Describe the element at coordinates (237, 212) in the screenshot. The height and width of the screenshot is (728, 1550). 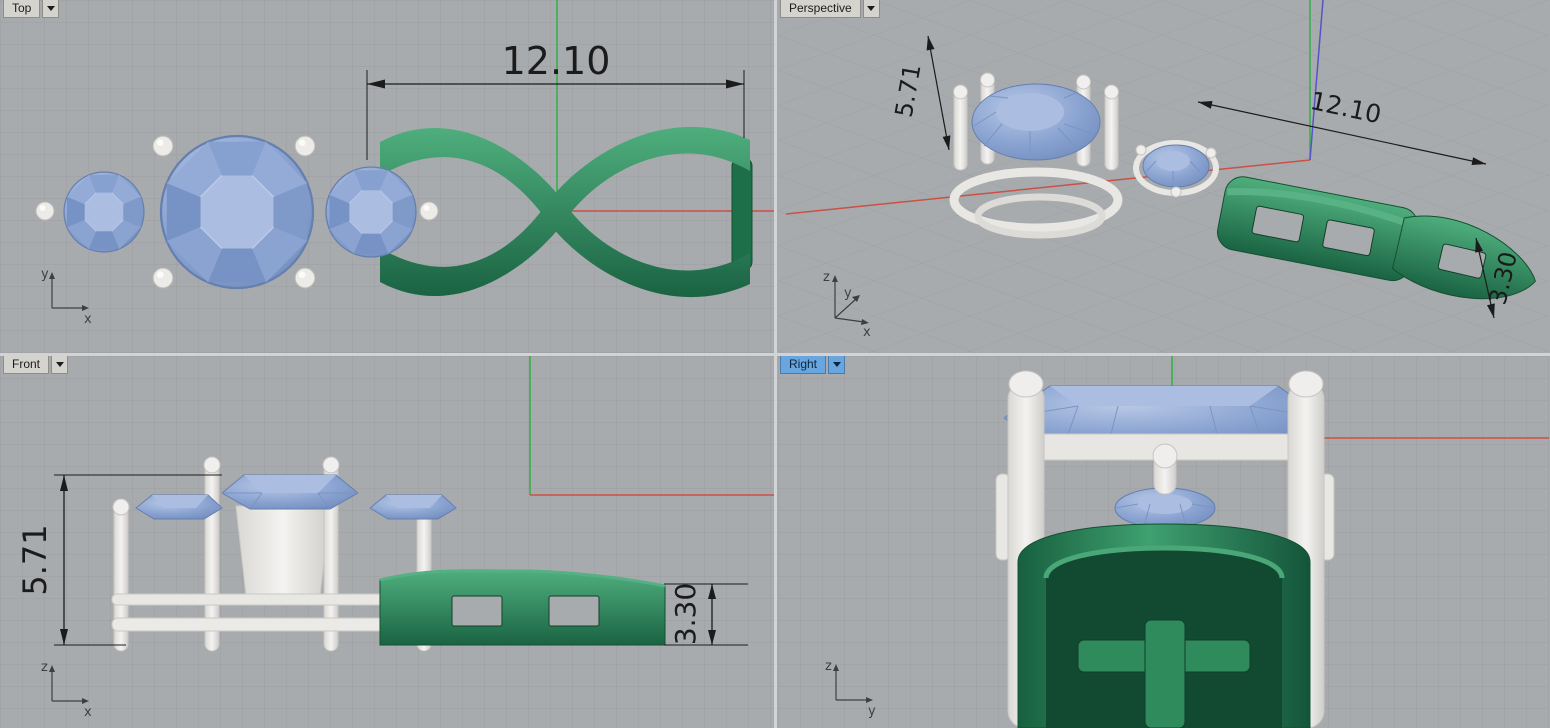
I see `gem-center` at that location.